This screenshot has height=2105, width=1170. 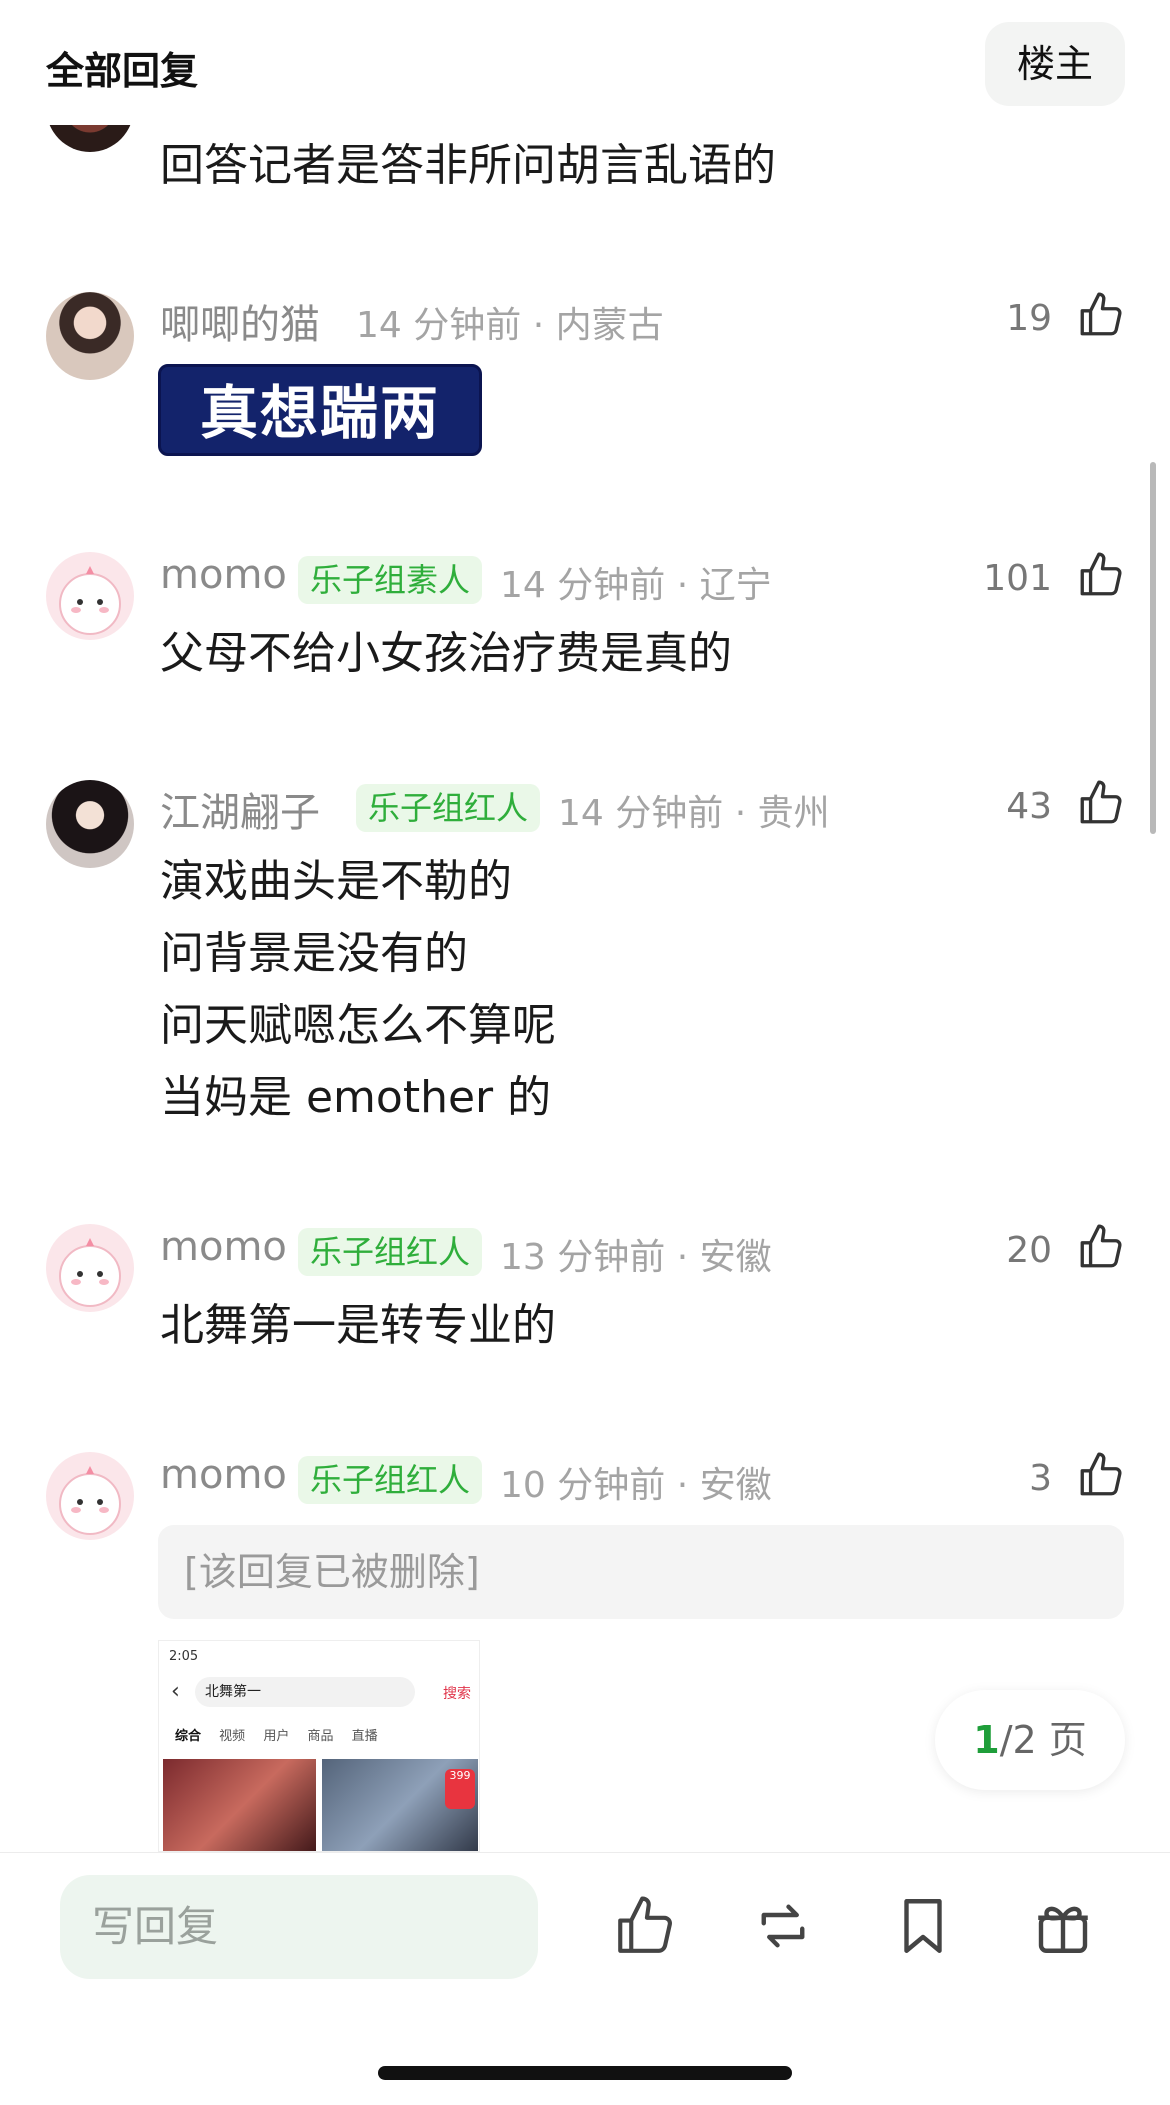 I want to click on repost-icon, so click(x=783, y=1926).